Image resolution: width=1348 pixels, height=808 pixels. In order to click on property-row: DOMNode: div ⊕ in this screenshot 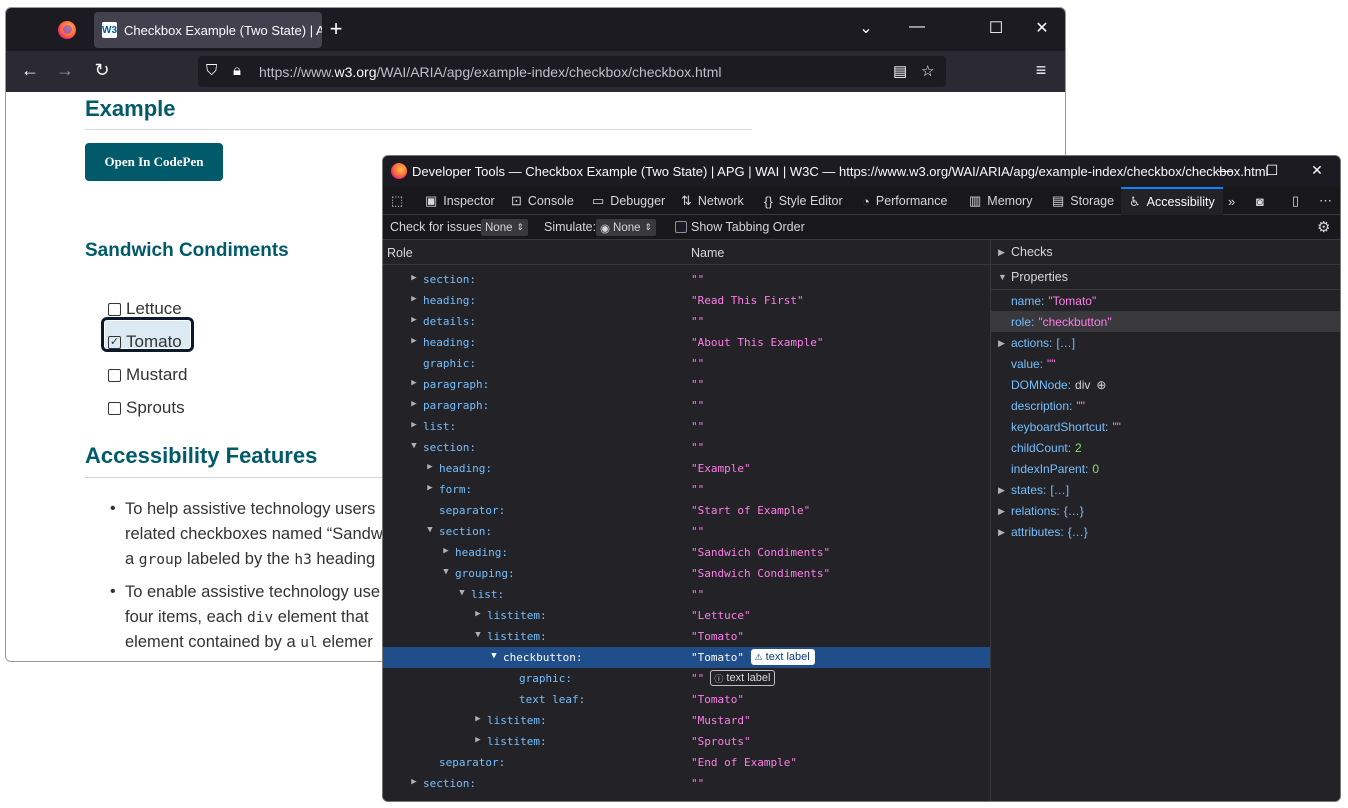, I will do `click(1165, 384)`.